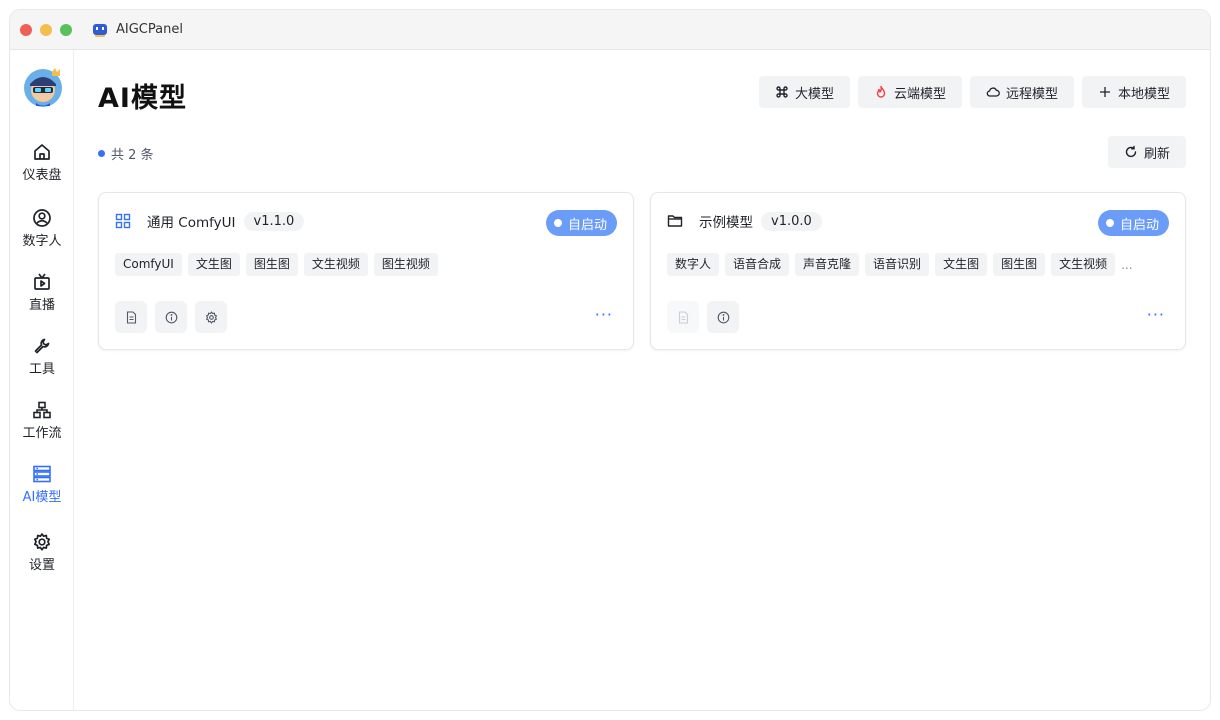 This screenshot has width=1220, height=720. Describe the element at coordinates (757, 264) in the screenshot. I see `tag: 语音合成` at that location.